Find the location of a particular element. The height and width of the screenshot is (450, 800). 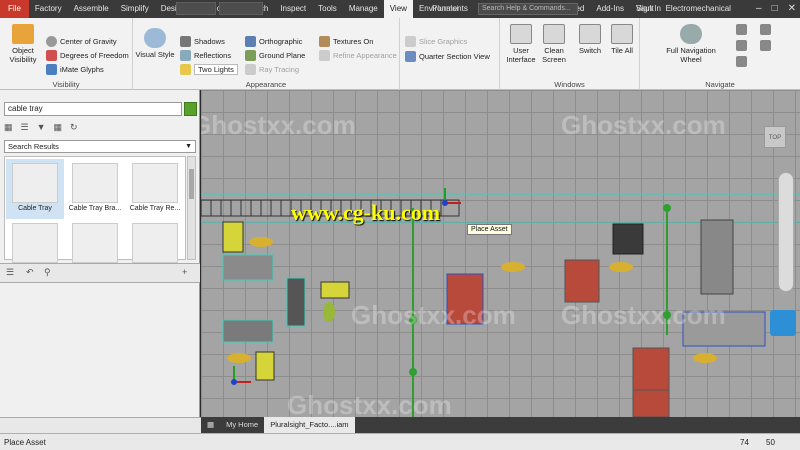

watermark-5: Ghostxx.com is located at coordinates (643, 315).